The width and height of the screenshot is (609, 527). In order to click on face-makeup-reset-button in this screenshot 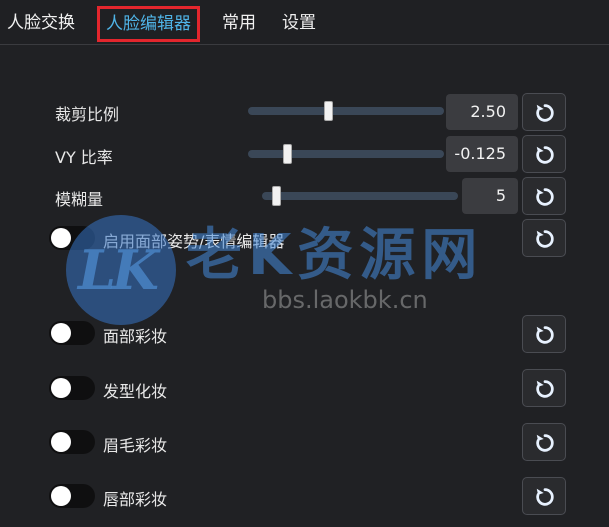, I will do `click(544, 334)`.